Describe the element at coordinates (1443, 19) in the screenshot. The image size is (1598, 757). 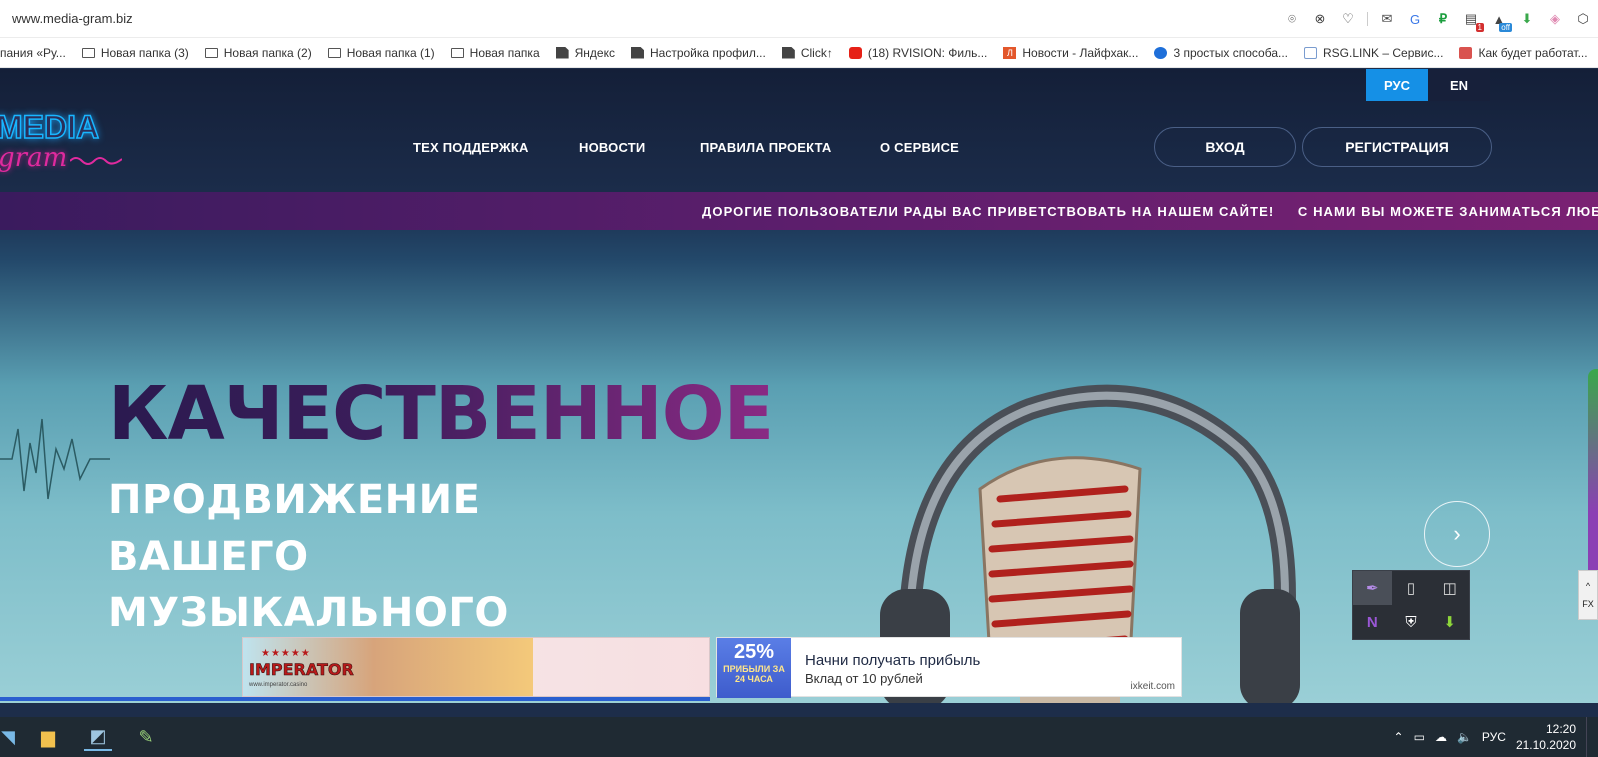
I see `ruble-icon: ₽` at that location.